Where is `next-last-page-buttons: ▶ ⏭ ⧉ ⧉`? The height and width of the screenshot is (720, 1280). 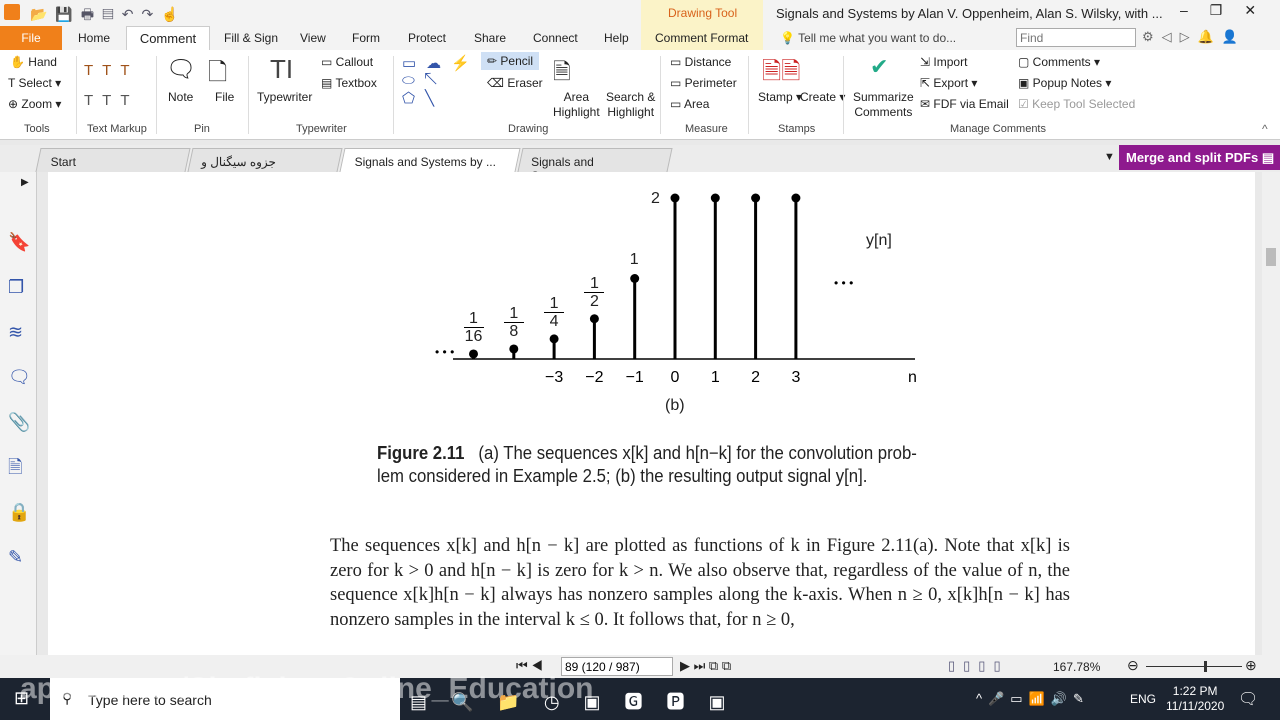 next-last-page-buttons: ▶ ⏭ ⧉ ⧉ is located at coordinates (705, 666).